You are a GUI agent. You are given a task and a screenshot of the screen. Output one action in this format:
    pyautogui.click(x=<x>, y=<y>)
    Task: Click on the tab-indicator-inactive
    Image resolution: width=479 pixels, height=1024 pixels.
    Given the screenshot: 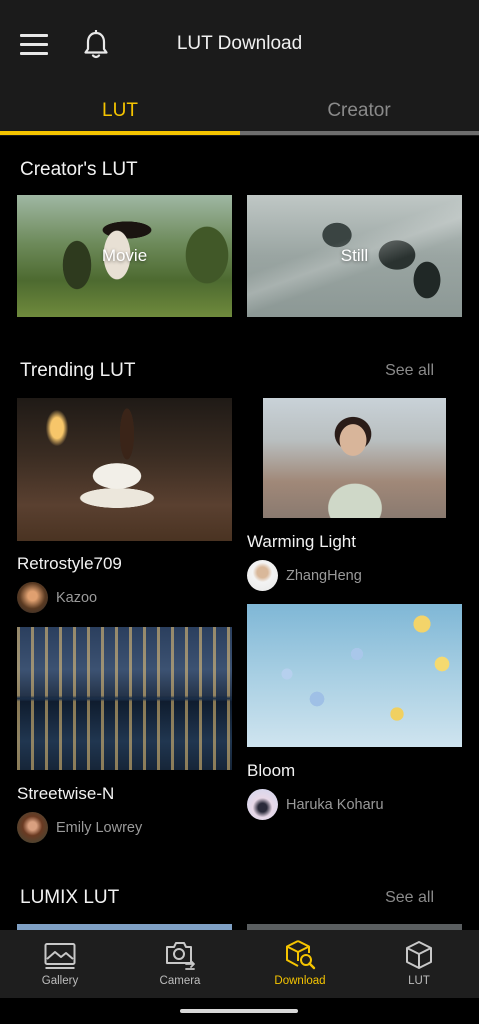 What is the action you would take?
    pyautogui.click(x=359, y=133)
    